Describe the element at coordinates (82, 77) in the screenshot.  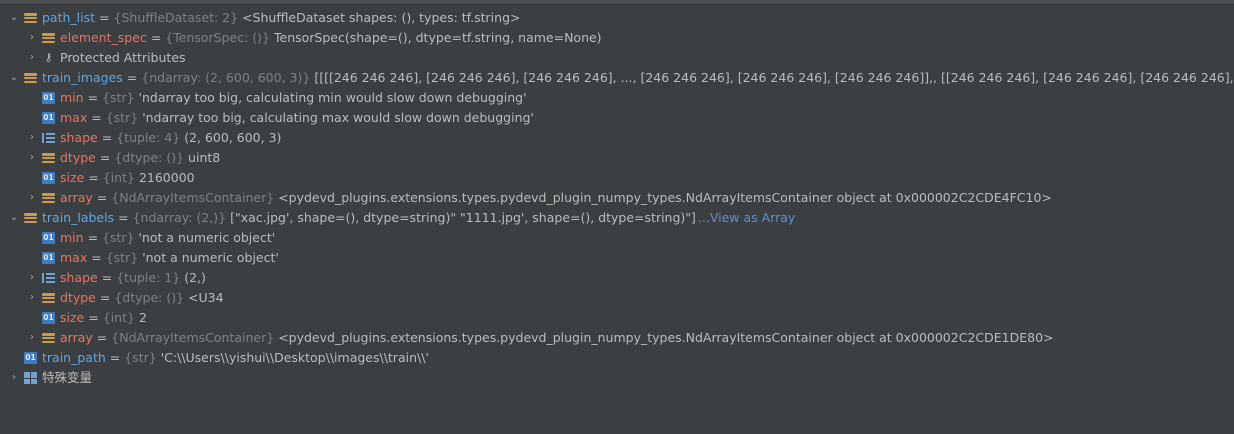
I see `variable-name: train_images` at that location.